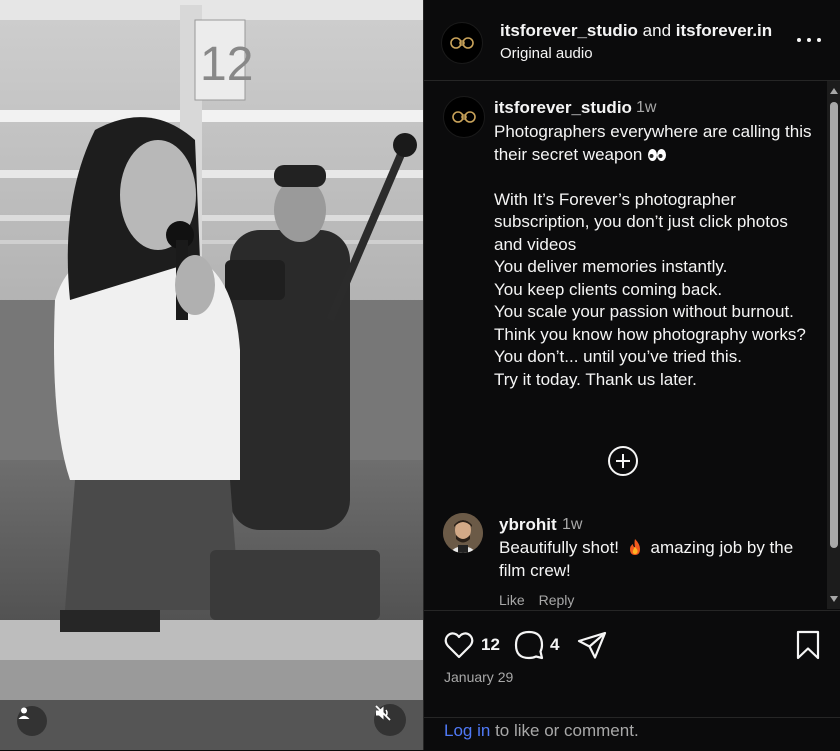 The image size is (840, 751). What do you see at coordinates (634, 547) in the screenshot?
I see `fire-emoji-icon` at bounding box center [634, 547].